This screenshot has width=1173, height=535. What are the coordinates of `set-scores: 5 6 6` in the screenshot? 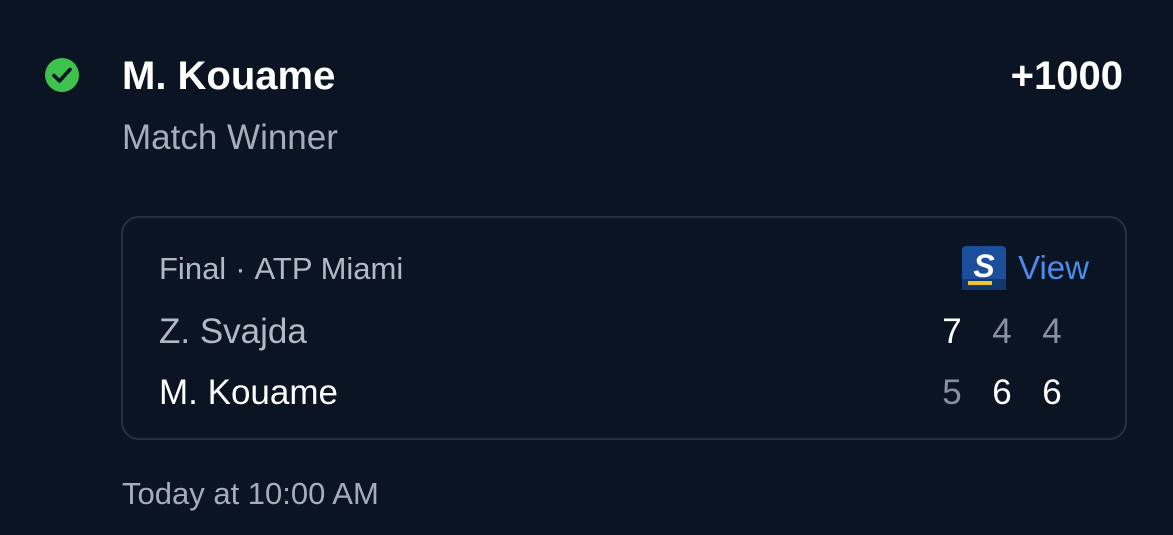 It's located at (1002, 393).